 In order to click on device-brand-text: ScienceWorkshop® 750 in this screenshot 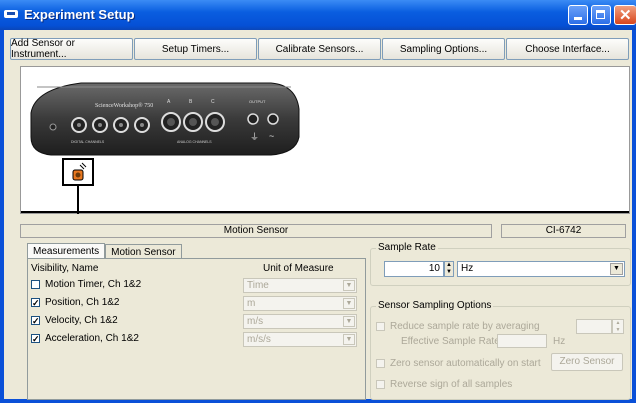, I will do `click(124, 105)`.